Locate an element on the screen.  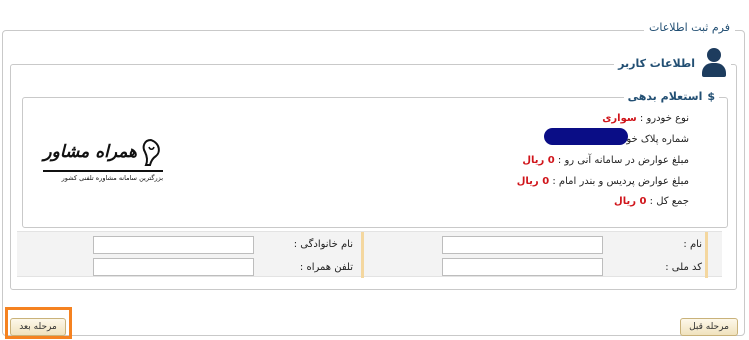
pardis-toll-value: 0 ریال is located at coordinates (533, 181).